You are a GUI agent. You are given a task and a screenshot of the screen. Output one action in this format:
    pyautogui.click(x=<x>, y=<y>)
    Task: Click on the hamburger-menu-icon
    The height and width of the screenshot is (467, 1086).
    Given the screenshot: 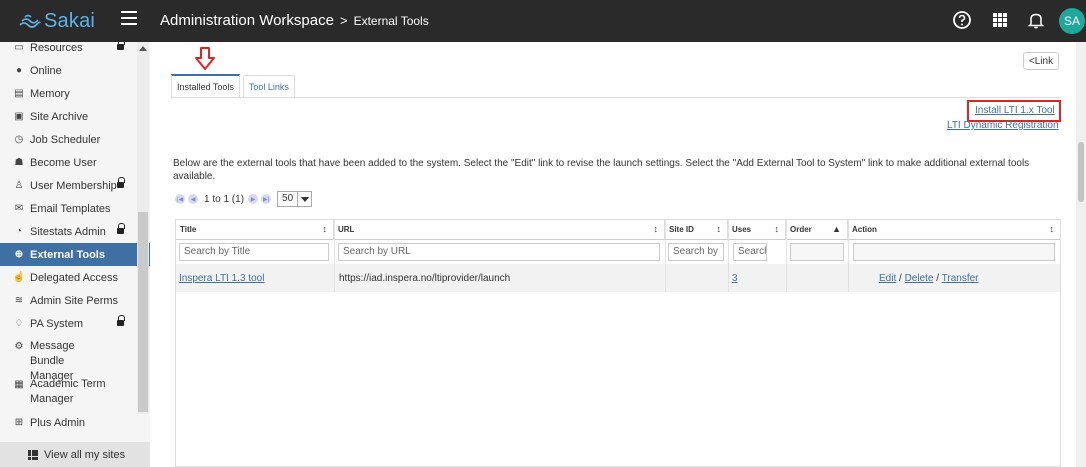 What is the action you would take?
    pyautogui.click(x=129, y=20)
    